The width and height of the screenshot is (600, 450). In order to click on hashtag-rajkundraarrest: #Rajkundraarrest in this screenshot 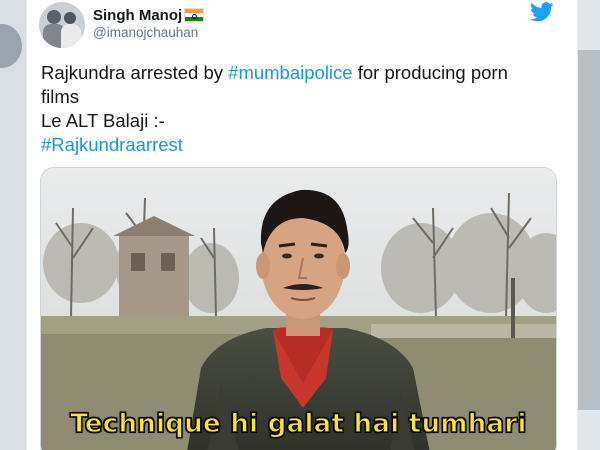, I will do `click(112, 144)`.